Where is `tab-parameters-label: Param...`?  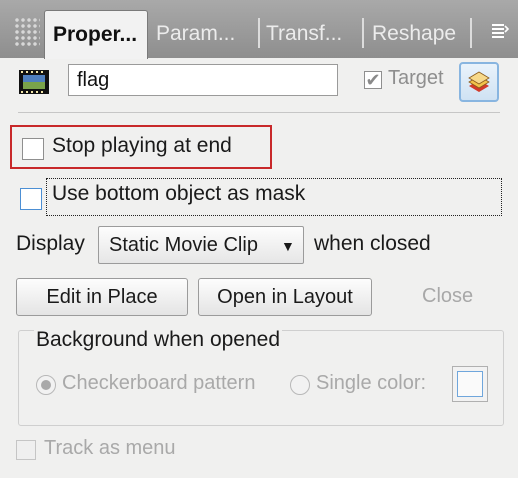 tab-parameters-label: Param... is located at coordinates (196, 33).